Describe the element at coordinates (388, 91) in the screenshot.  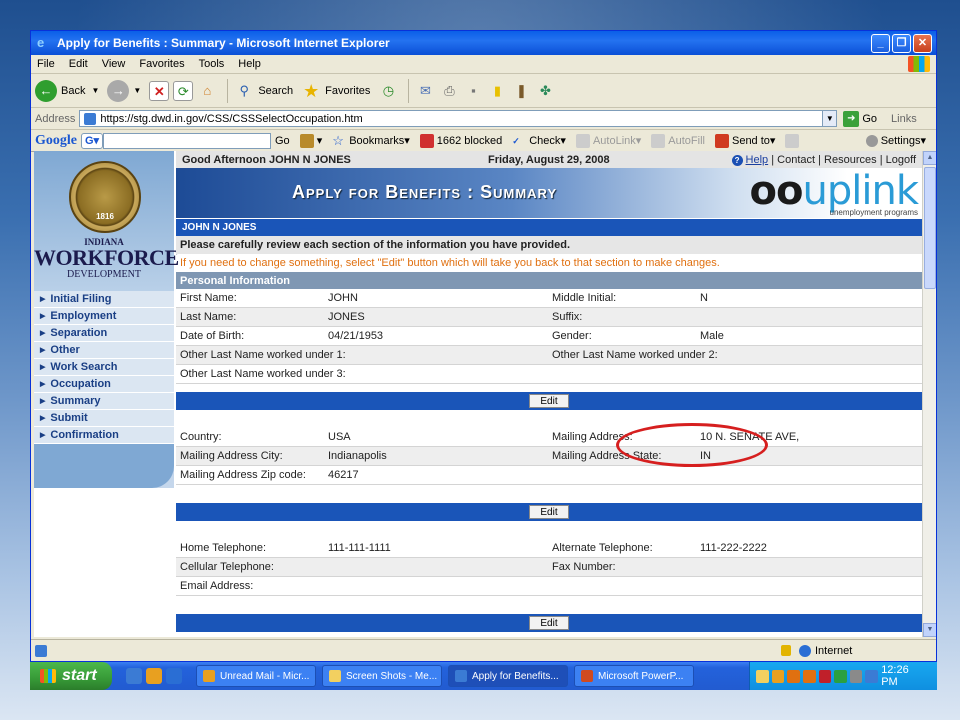
I see `history-icon: ◷` at that location.